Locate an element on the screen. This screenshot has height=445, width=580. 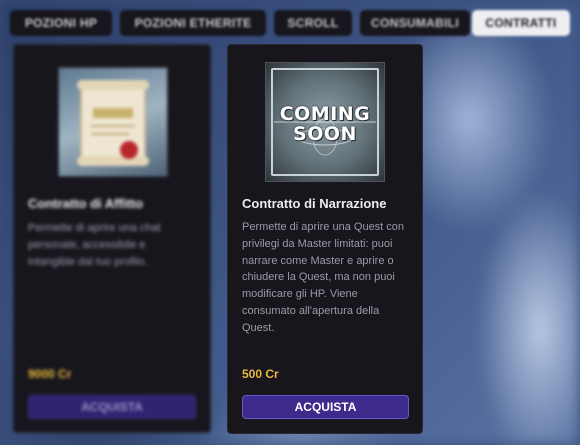
card-title: Contratto di Affitto is located at coordinates (86, 203).